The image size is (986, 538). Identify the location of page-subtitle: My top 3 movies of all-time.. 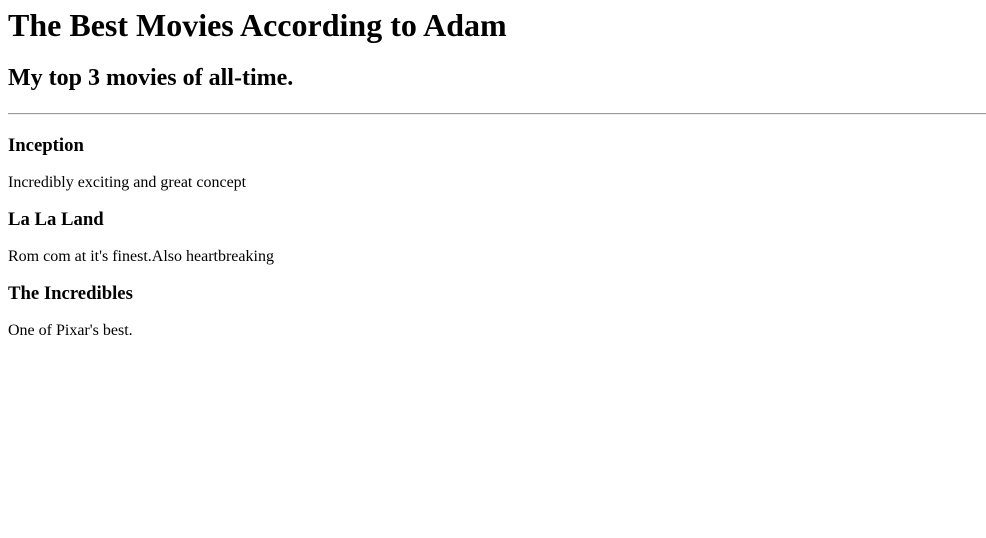
(151, 78).